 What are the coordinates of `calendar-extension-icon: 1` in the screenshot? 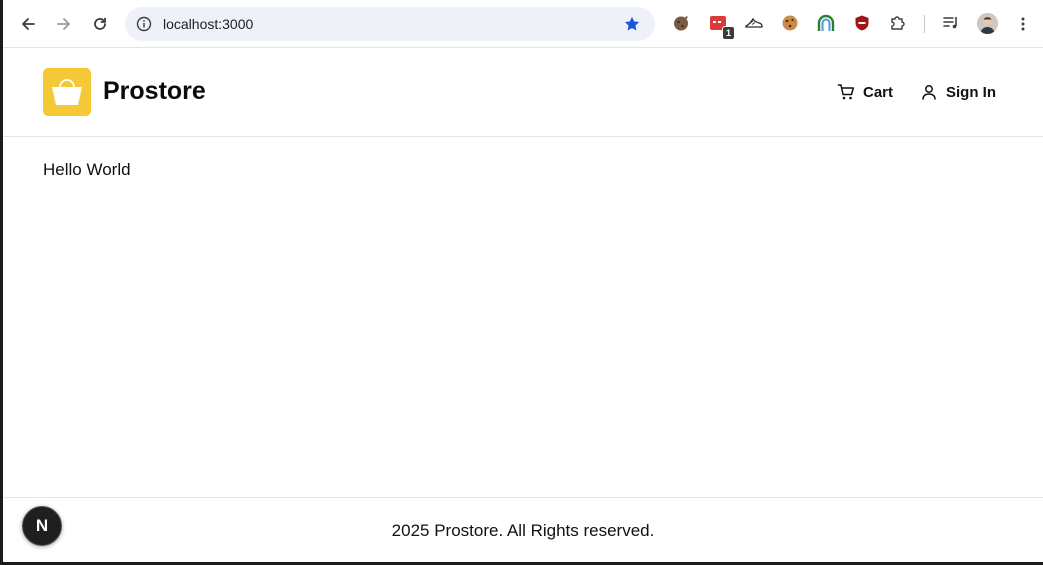 It's located at (721, 26).